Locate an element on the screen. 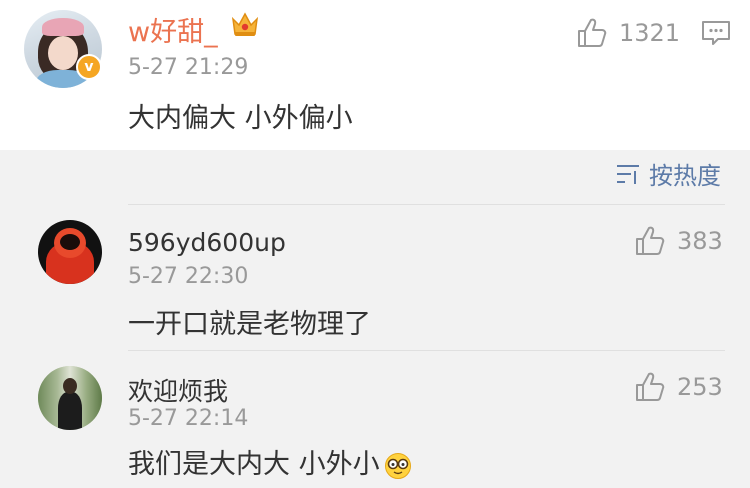  comment-icon is located at coordinates (716, 33).